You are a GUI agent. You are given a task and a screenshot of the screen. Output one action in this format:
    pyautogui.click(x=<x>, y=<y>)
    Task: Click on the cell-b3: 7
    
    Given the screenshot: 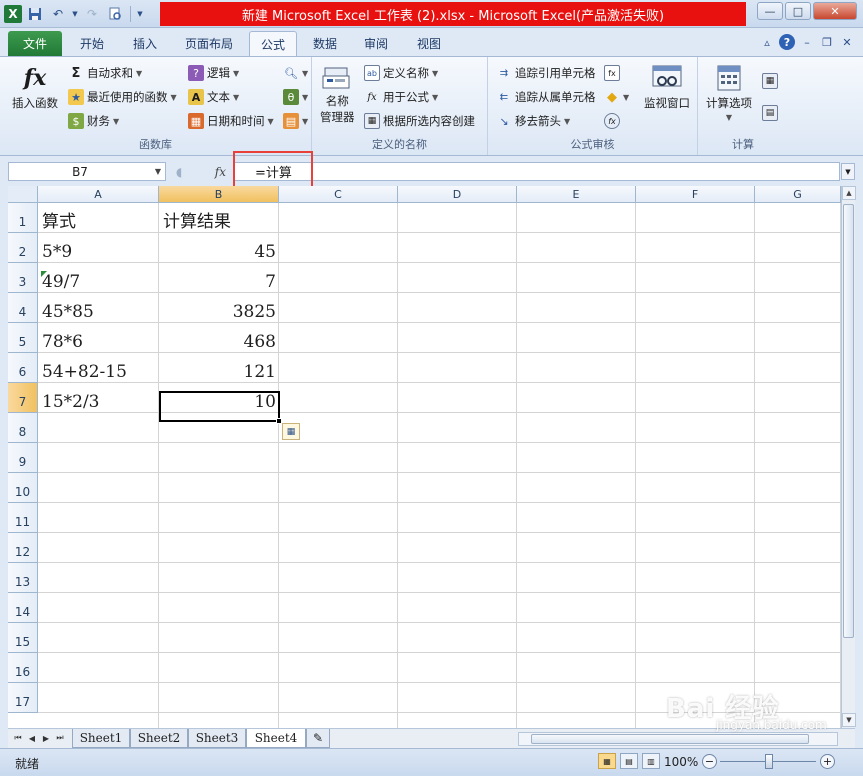 What is the action you would take?
    pyautogui.click(x=219, y=278)
    